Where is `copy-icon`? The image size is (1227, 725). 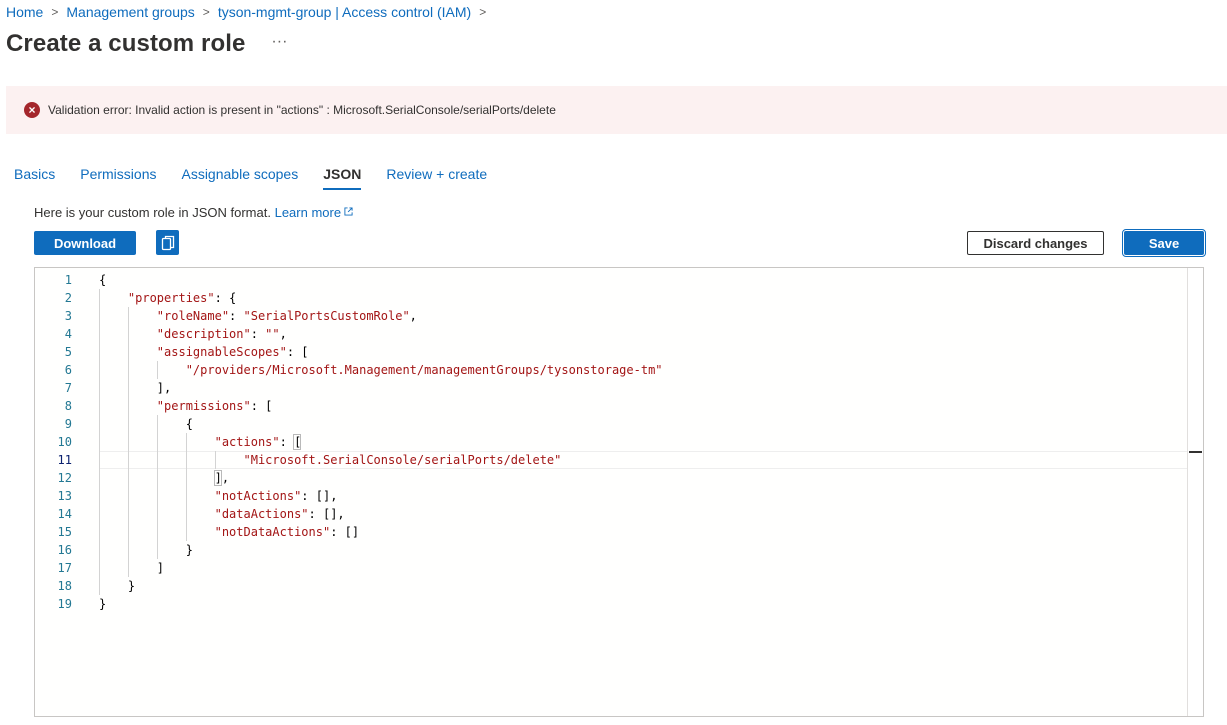 copy-icon is located at coordinates (167, 242).